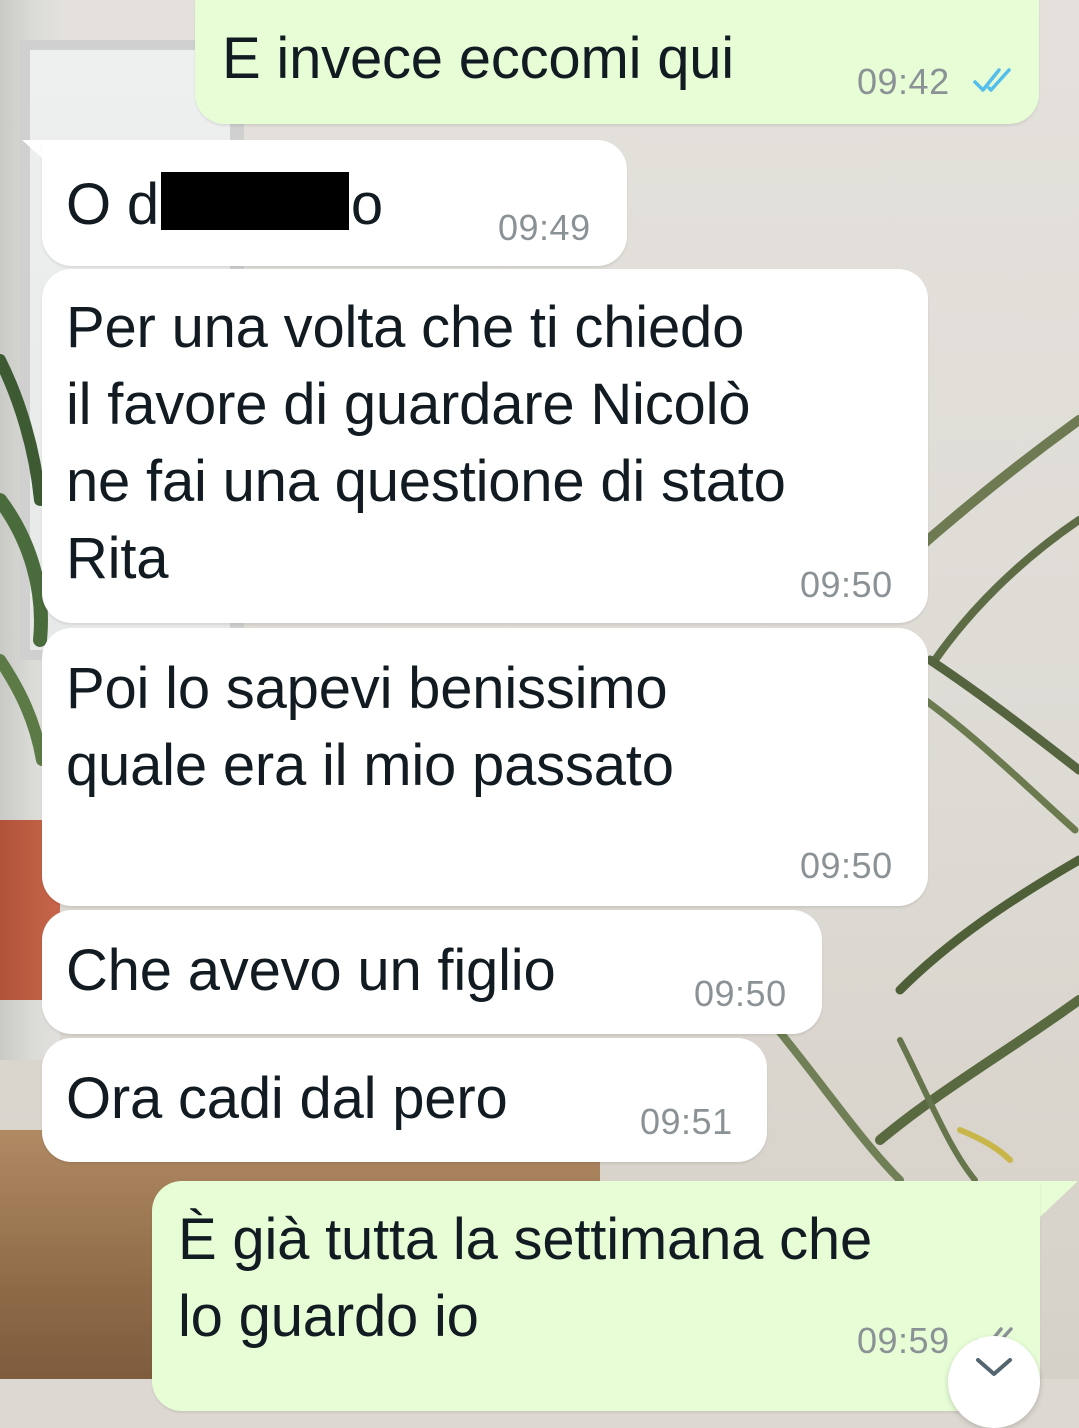 The width and height of the screenshot is (1079, 1428). I want to click on message-bubble-incoming: Che avevo un figlio 09:50, so click(432, 972).